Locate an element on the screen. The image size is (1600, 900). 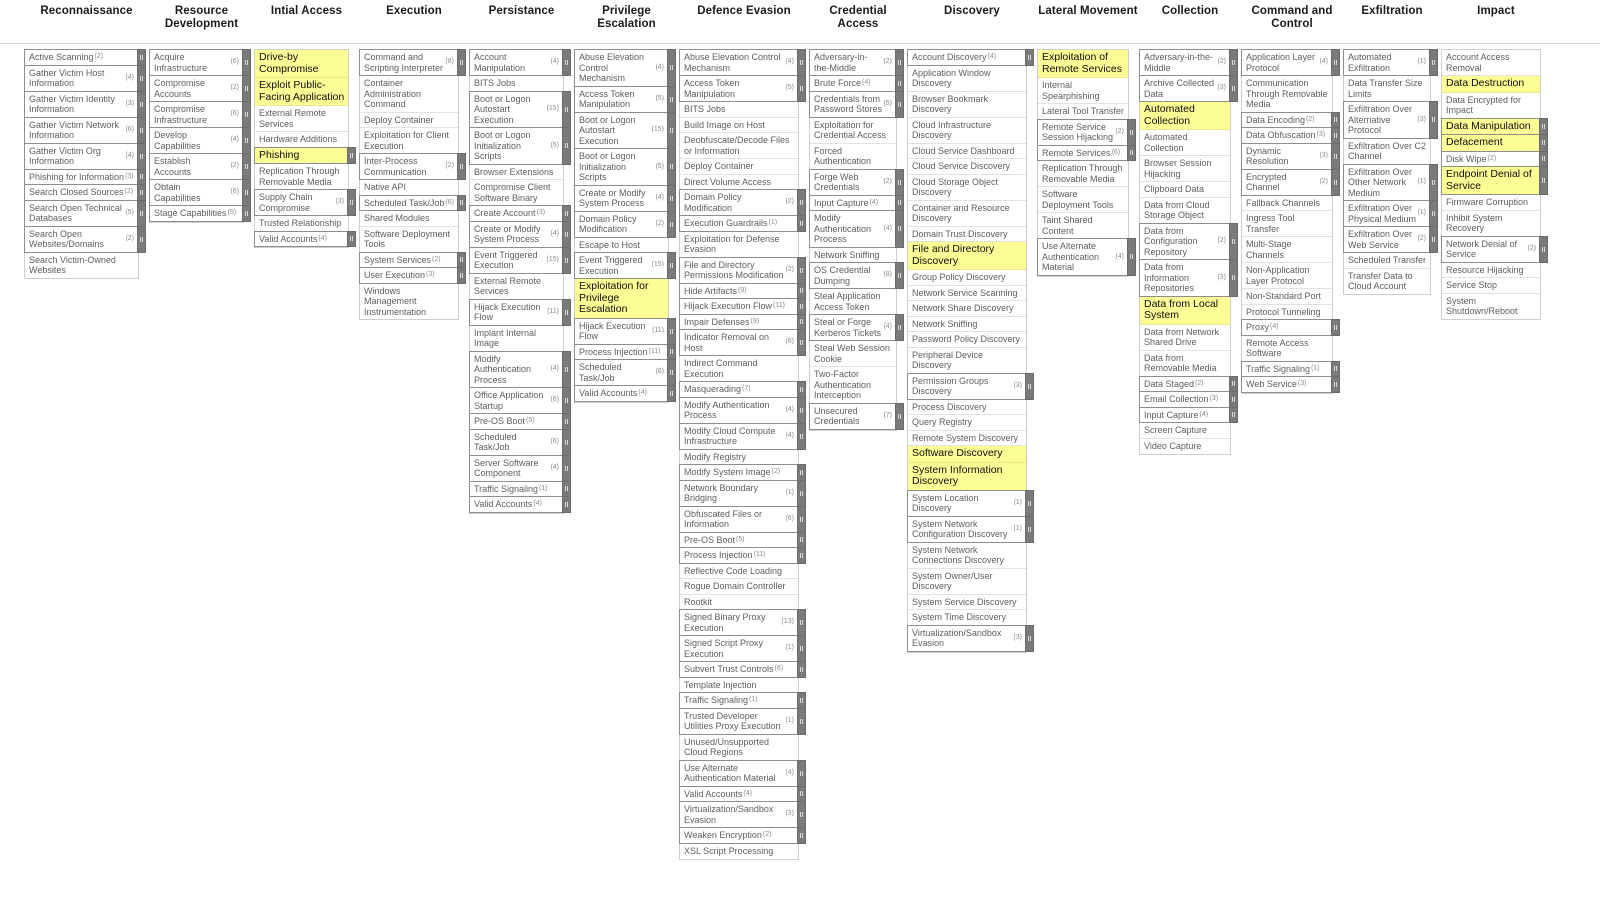
technique-cell: Execution Guardrails (1) is located at coordinates (742, 223).